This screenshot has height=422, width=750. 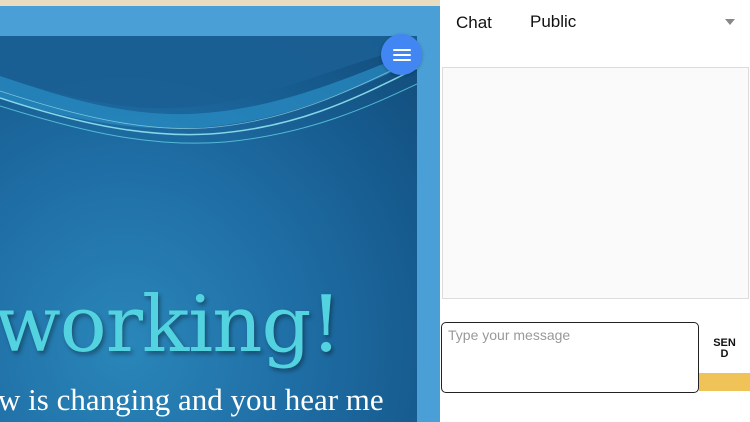 I want to click on room-select-value: Public, so click(x=553, y=21).